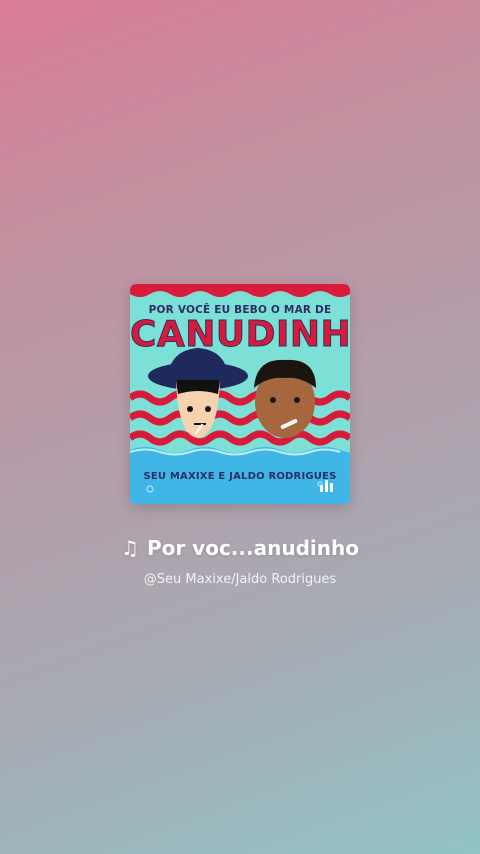 Image resolution: width=480 pixels, height=854 pixels. I want to click on playing-bars-icon, so click(329, 486).